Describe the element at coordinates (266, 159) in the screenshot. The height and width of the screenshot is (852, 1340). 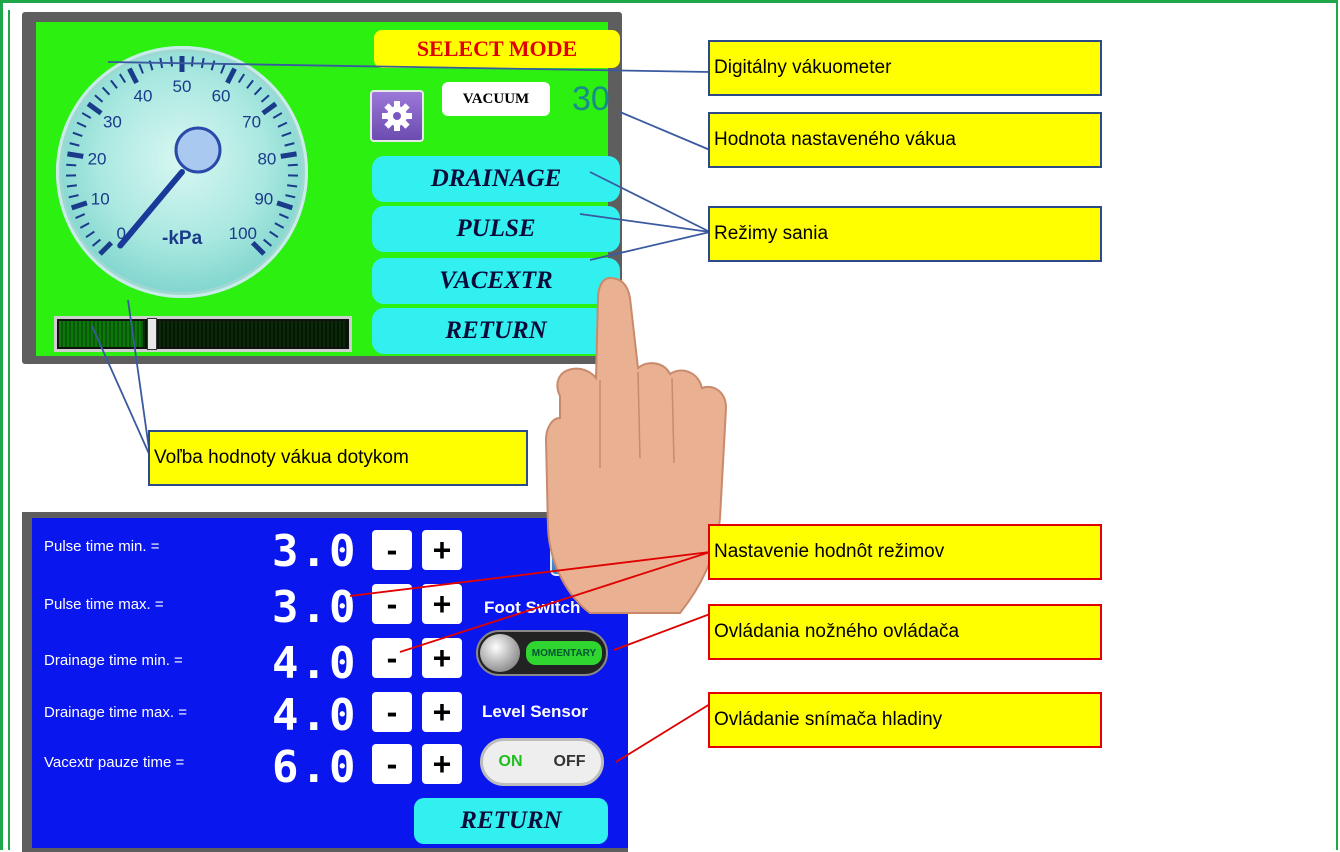
I see `gauge-tick-label: 80` at that location.